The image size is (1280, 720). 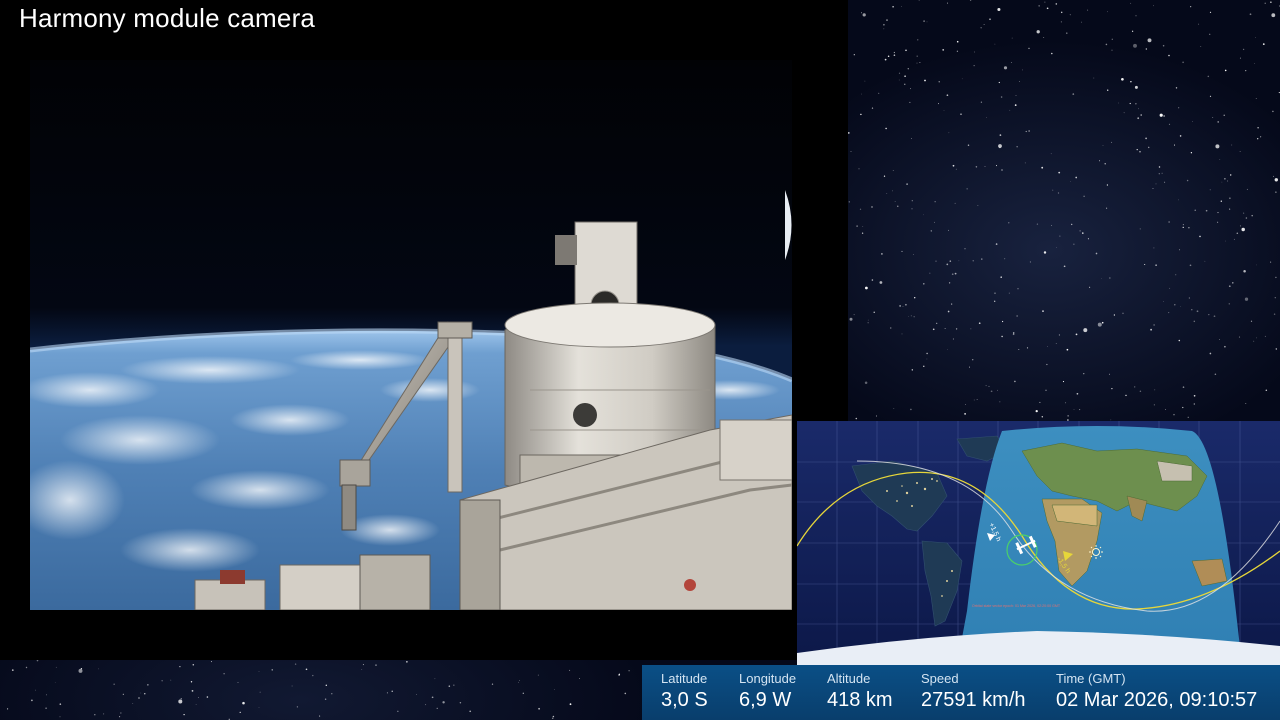 What do you see at coordinates (1157, 700) in the screenshot?
I see `time-value: 02 Mar 2026, 09:10:57` at bounding box center [1157, 700].